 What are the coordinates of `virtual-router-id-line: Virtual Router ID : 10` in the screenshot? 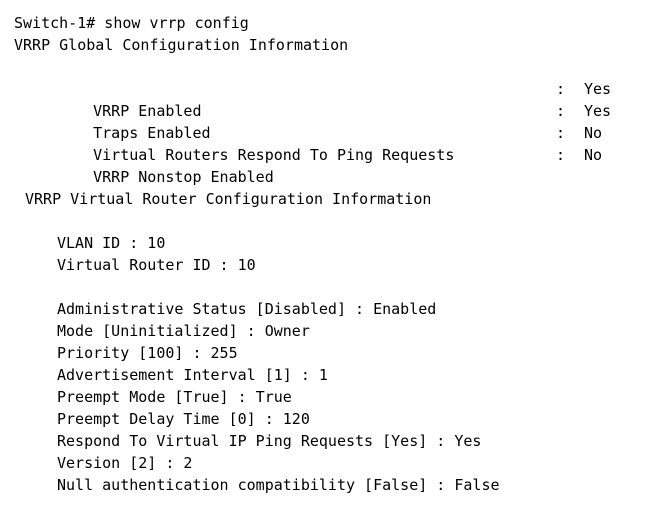 It's located at (156, 265).